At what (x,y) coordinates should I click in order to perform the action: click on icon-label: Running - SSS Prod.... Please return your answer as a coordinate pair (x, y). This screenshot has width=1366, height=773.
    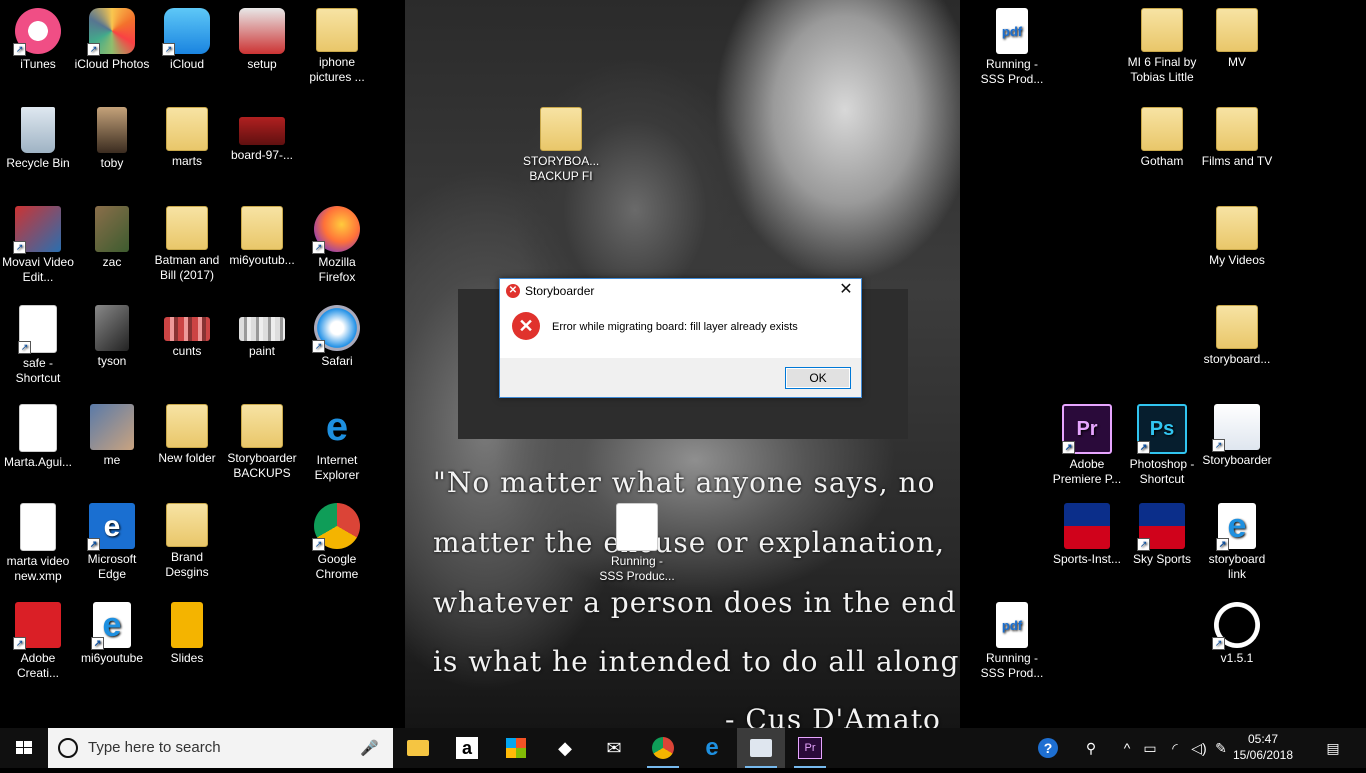
    Looking at the image, I should click on (1012, 665).